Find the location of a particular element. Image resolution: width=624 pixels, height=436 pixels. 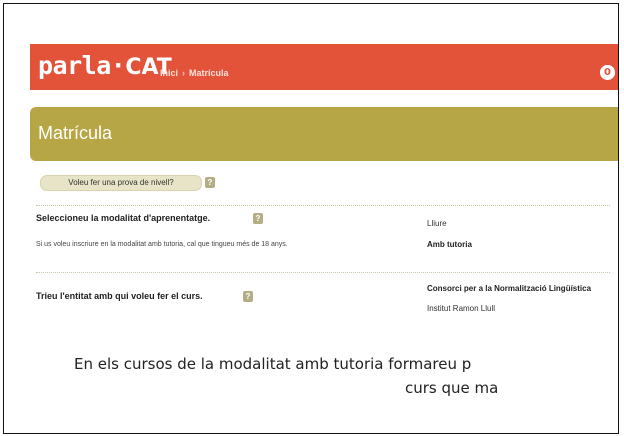

parlacat-logo: parla·CAT is located at coordinates (105, 67).